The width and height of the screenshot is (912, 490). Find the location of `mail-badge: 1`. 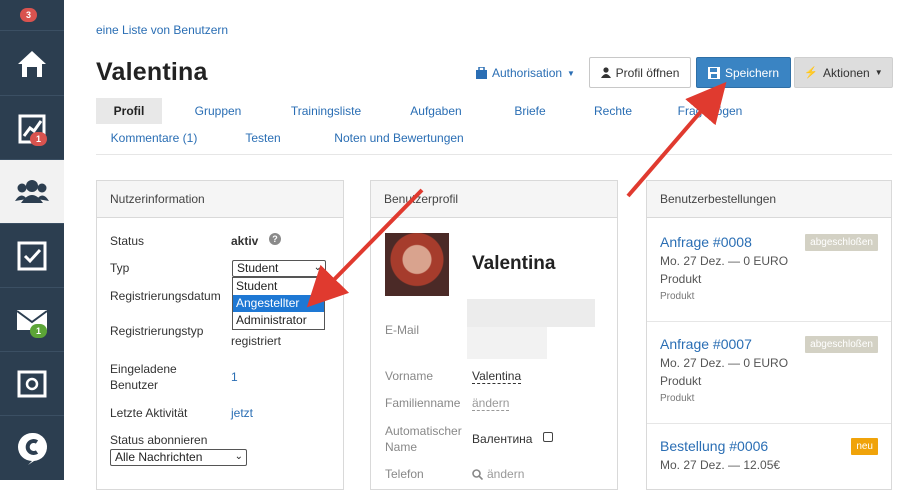

mail-badge: 1 is located at coordinates (39, 331).